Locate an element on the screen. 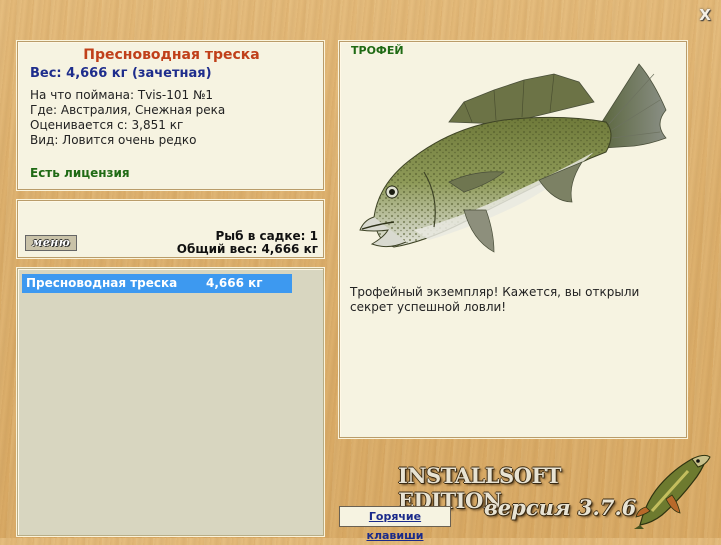 This screenshot has width=721, height=545. list-item: Пресноводная треска 4,666 кг is located at coordinates (157, 283).